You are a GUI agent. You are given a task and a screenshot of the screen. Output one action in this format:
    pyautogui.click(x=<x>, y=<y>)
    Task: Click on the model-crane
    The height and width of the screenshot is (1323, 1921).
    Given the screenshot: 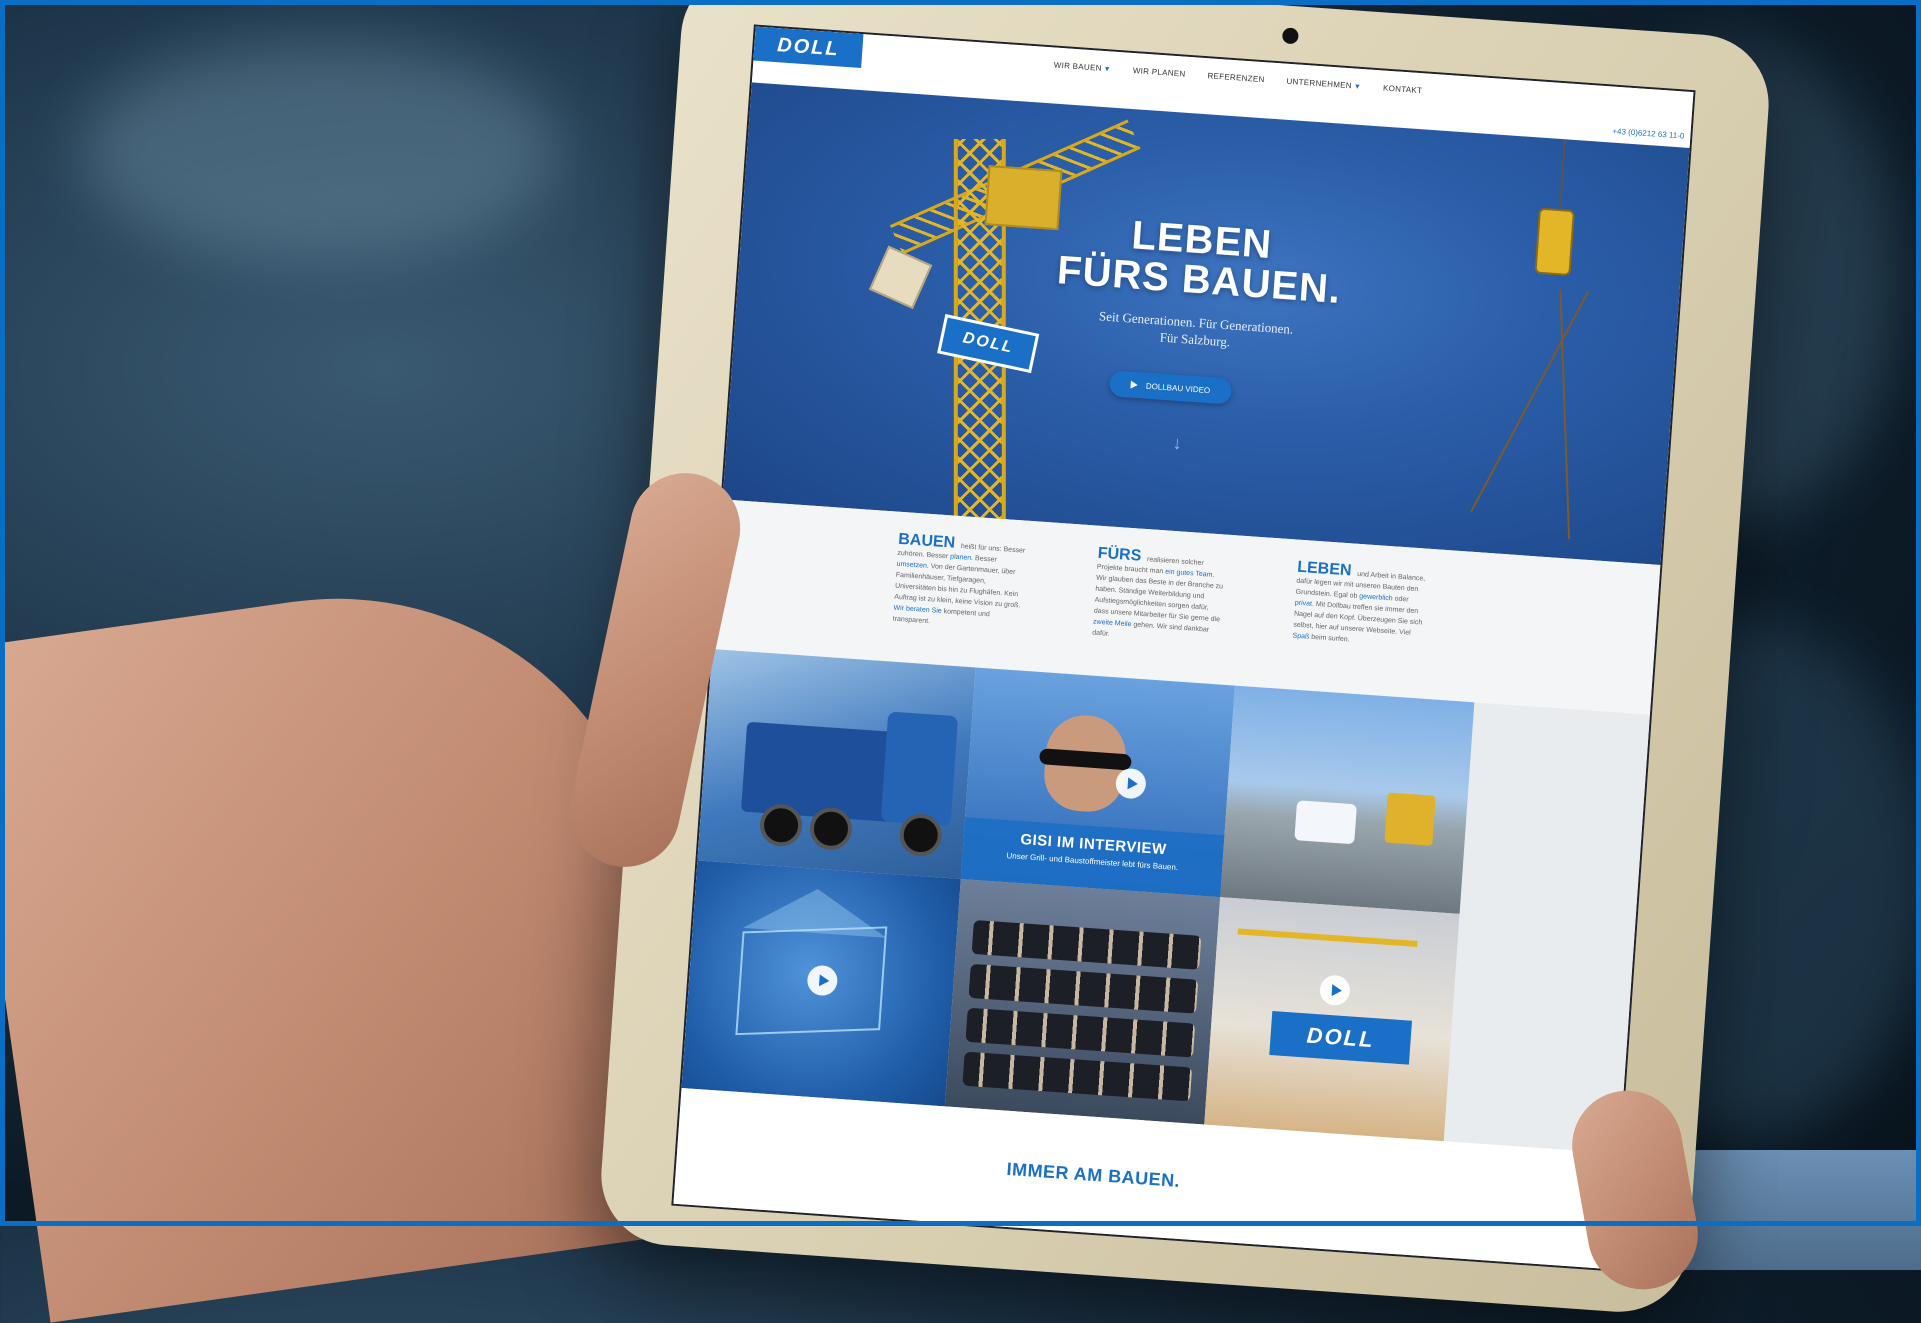 What is the action you would take?
    pyautogui.click(x=1327, y=937)
    